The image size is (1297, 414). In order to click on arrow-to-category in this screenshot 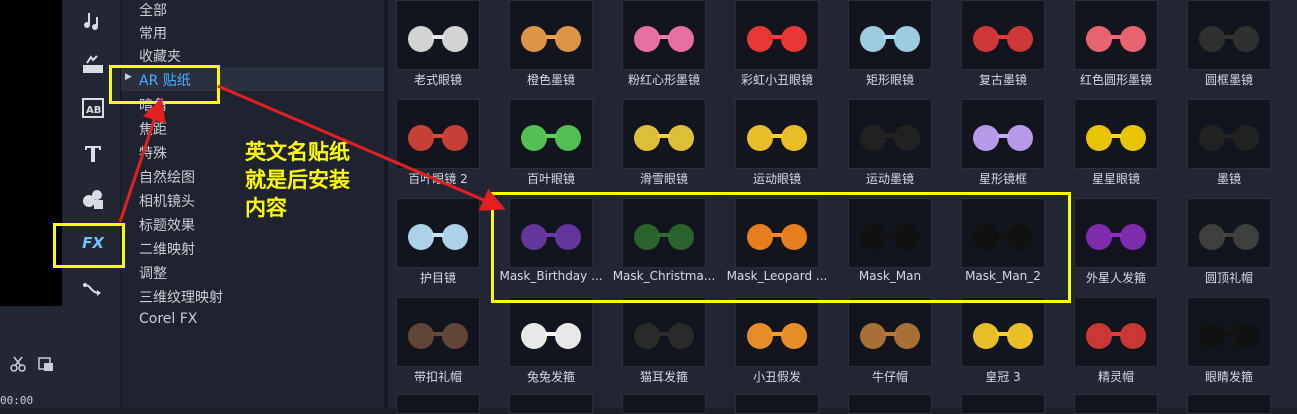, I will do `click(142, 160)`.